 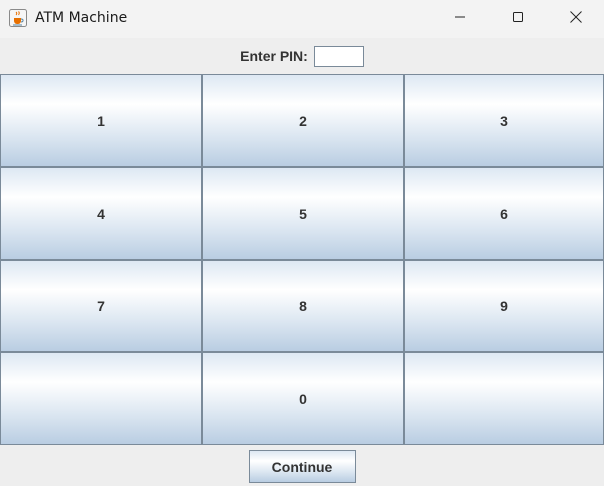 I want to click on key-2: 2, so click(x=303, y=120).